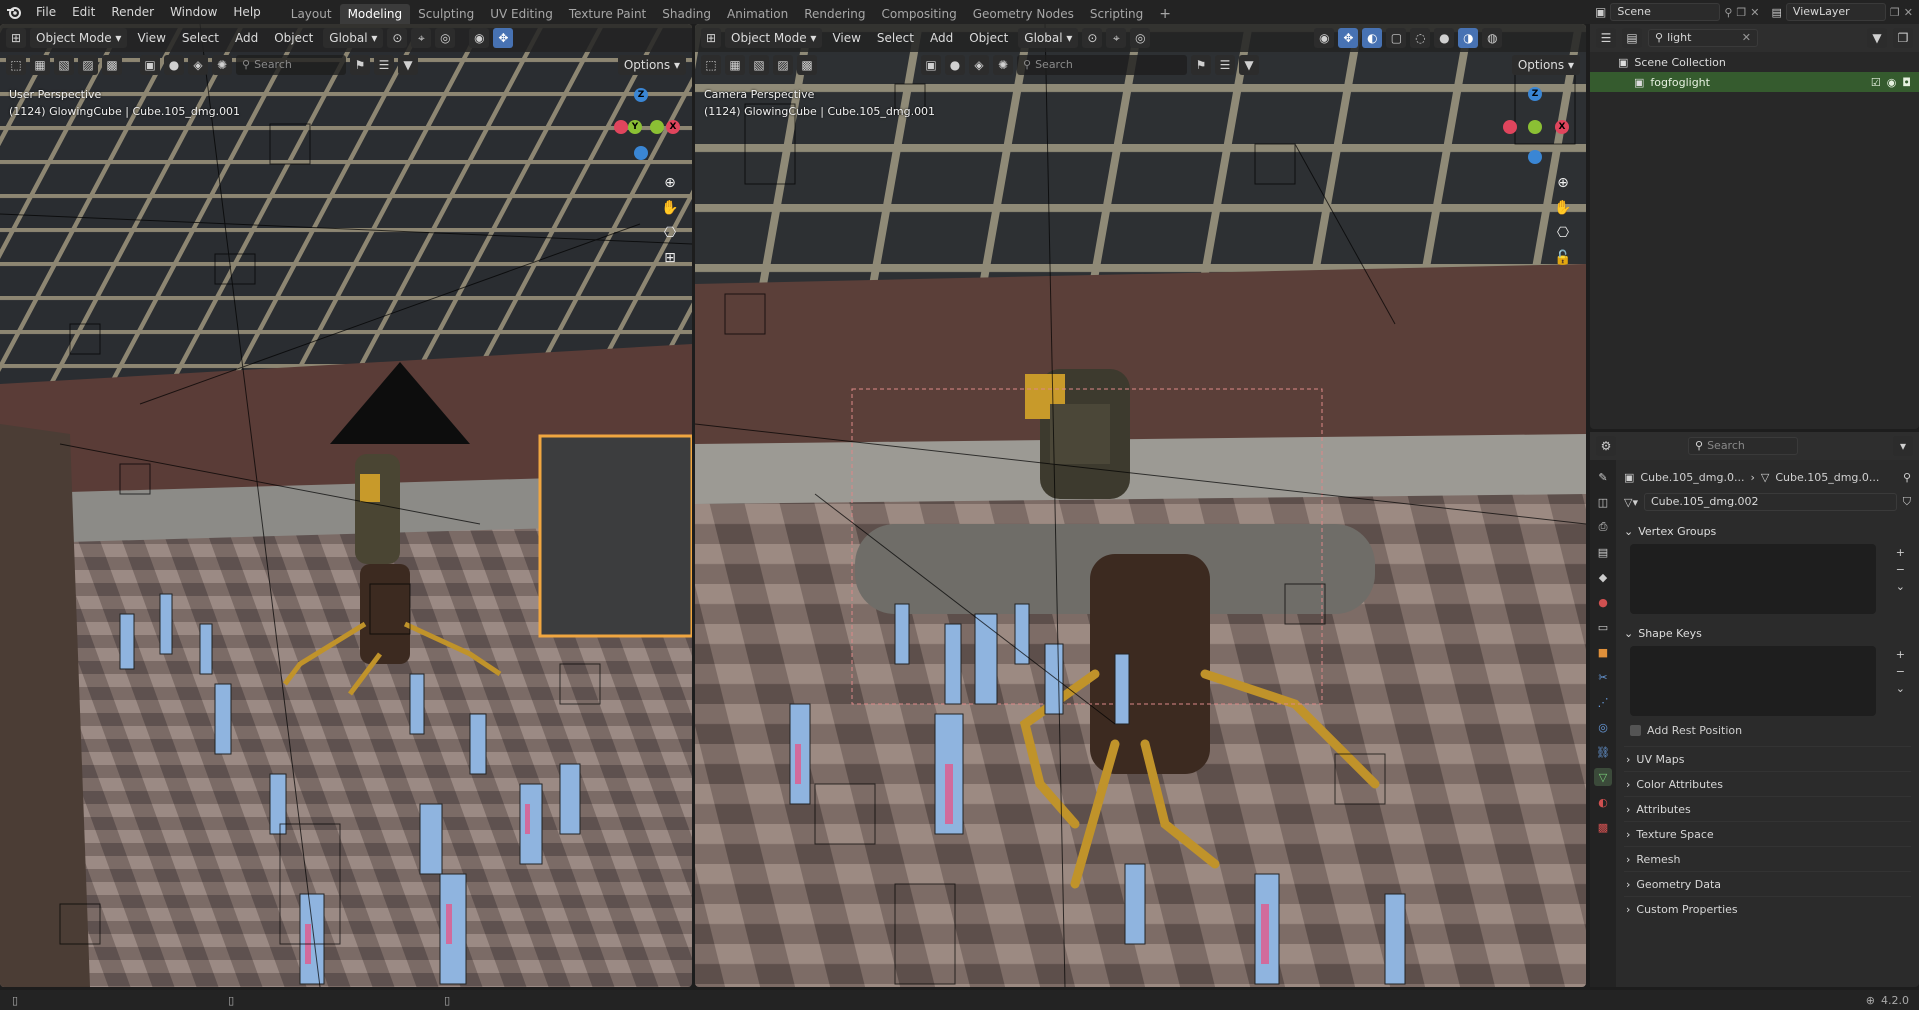 Image resolution: width=1919 pixels, height=1010 pixels. Describe the element at coordinates (1603, 752) in the screenshot. I see `constraints-tab-icon: ⛓` at that location.